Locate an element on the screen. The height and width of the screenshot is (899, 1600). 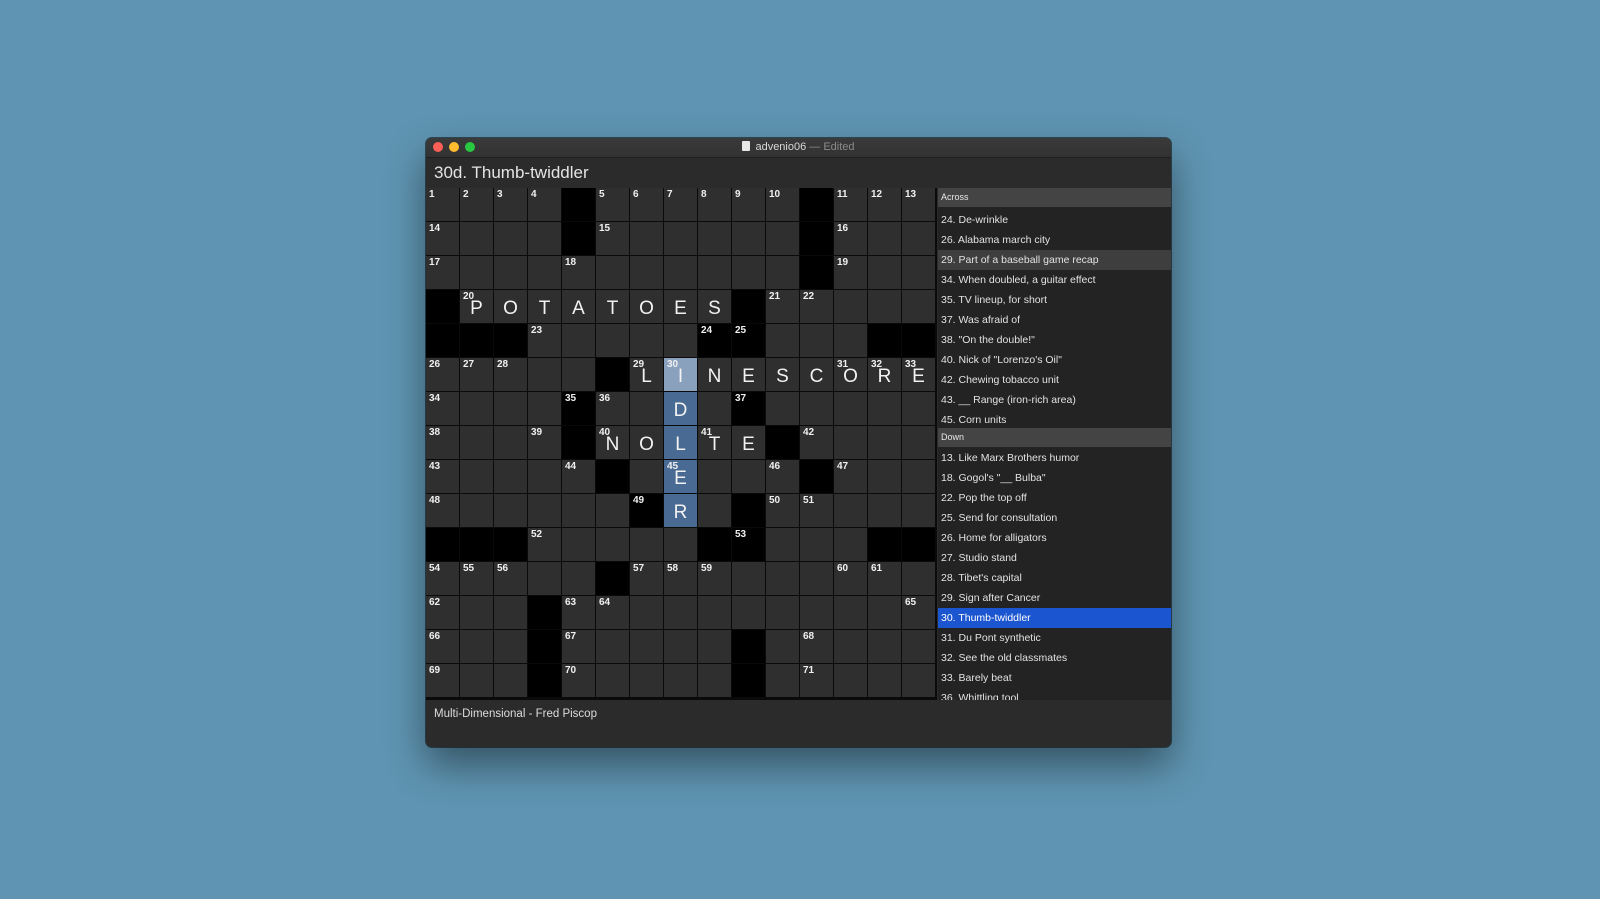
grid-cell: 39 is located at coordinates (544, 442).